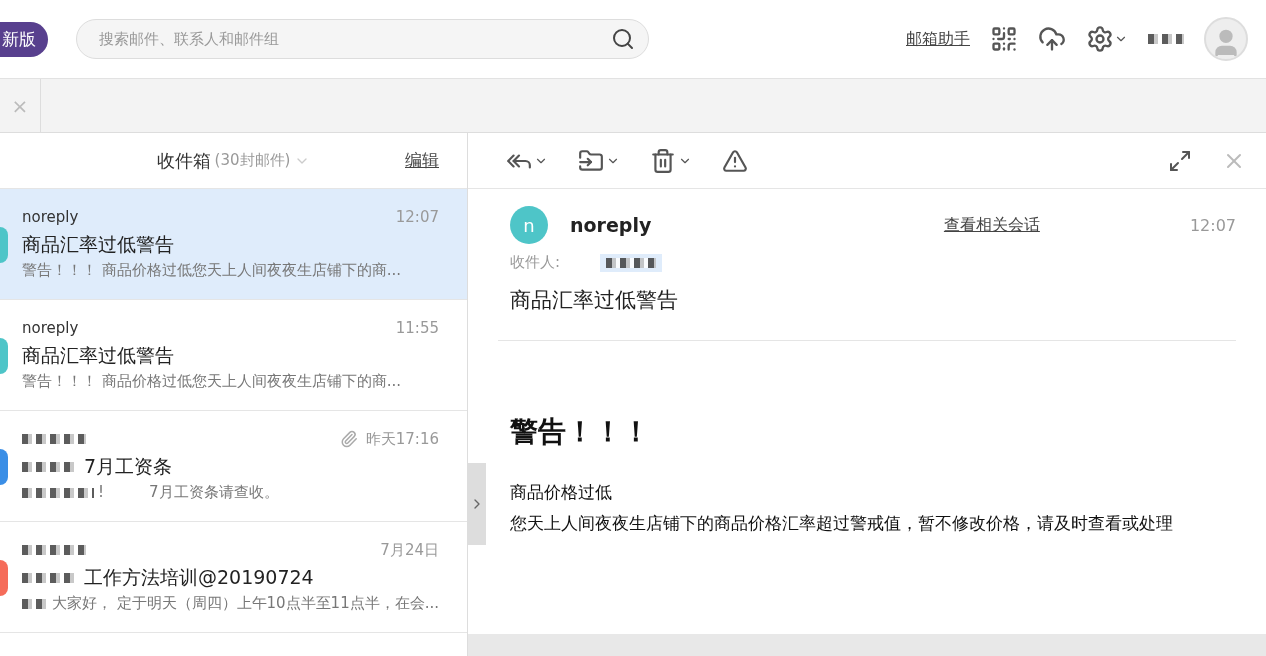 Image resolution: width=1266 pixels, height=656 pixels. What do you see at coordinates (362, 39) in the screenshot?
I see `search-field: 搜索邮件、联系人和邮件组` at bounding box center [362, 39].